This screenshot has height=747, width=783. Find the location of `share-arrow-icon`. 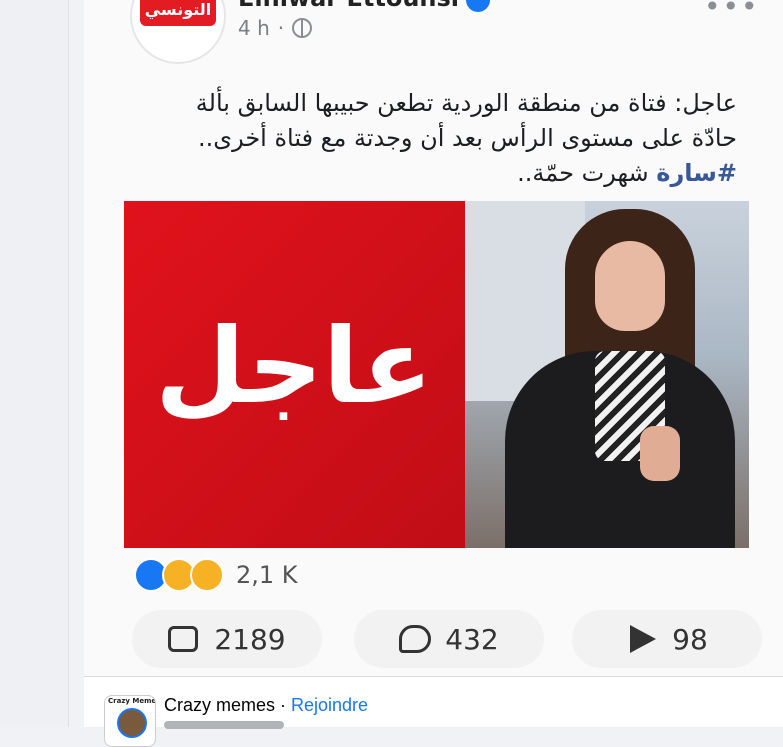

share-arrow-icon is located at coordinates (643, 639).